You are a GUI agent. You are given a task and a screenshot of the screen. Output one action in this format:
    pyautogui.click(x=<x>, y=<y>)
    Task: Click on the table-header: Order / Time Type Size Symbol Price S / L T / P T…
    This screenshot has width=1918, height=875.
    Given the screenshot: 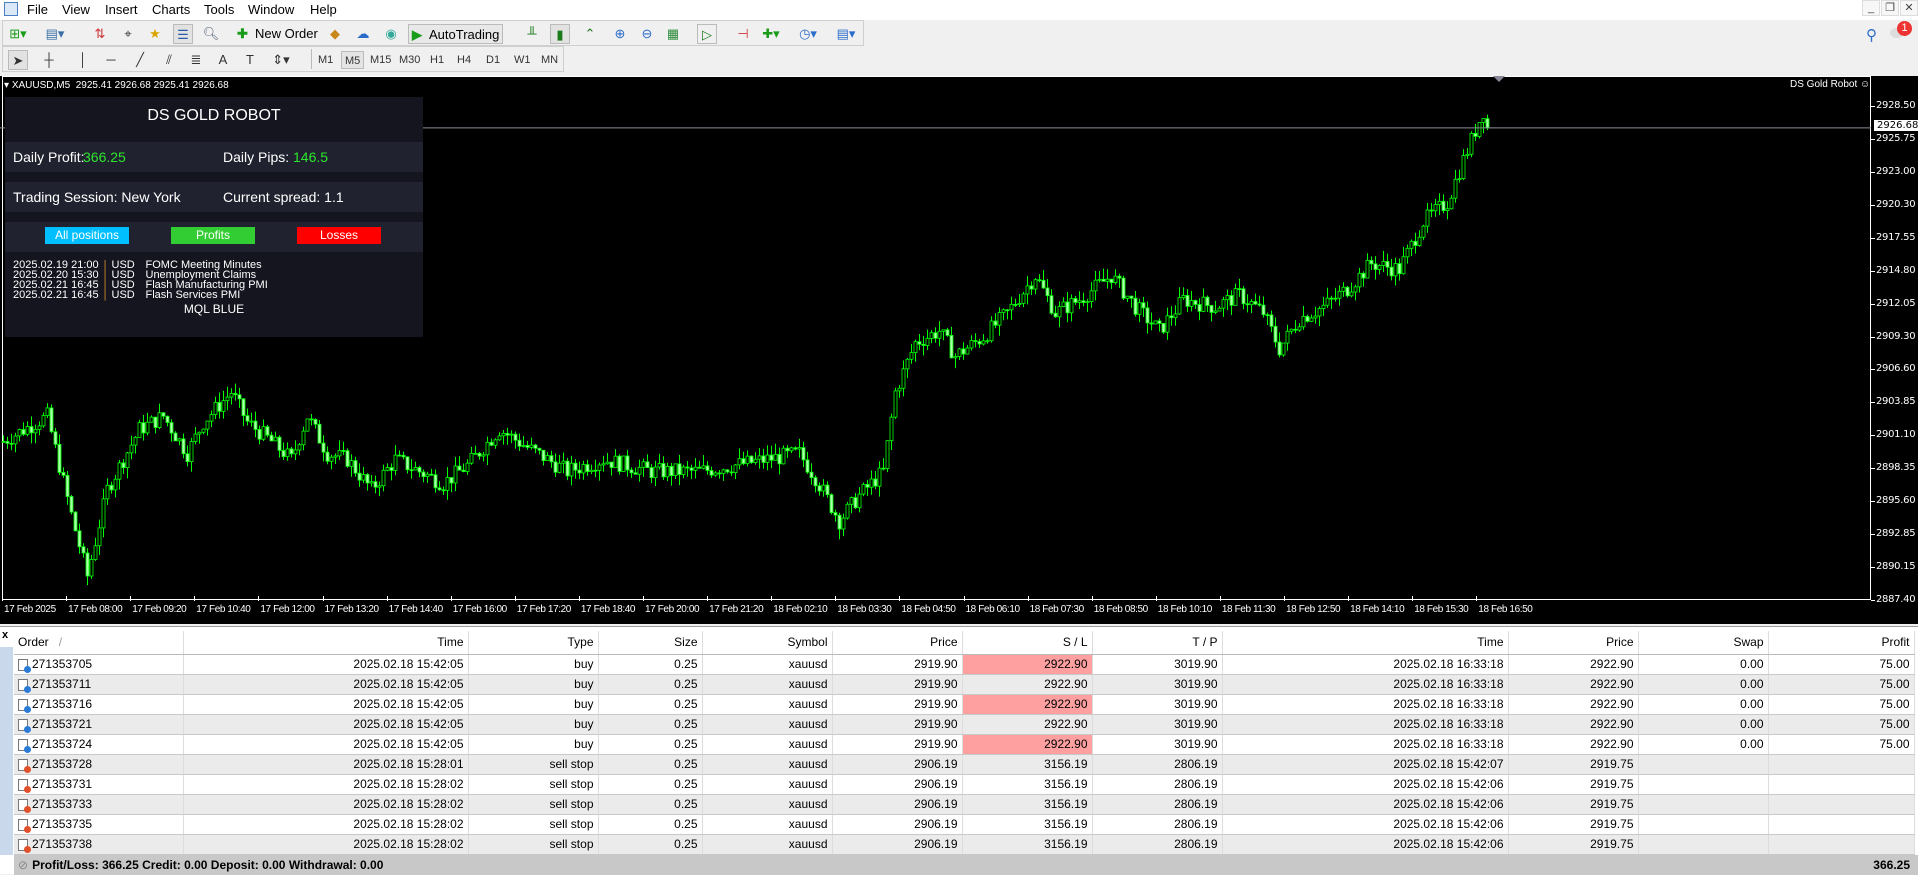 What is the action you would take?
    pyautogui.click(x=964, y=643)
    